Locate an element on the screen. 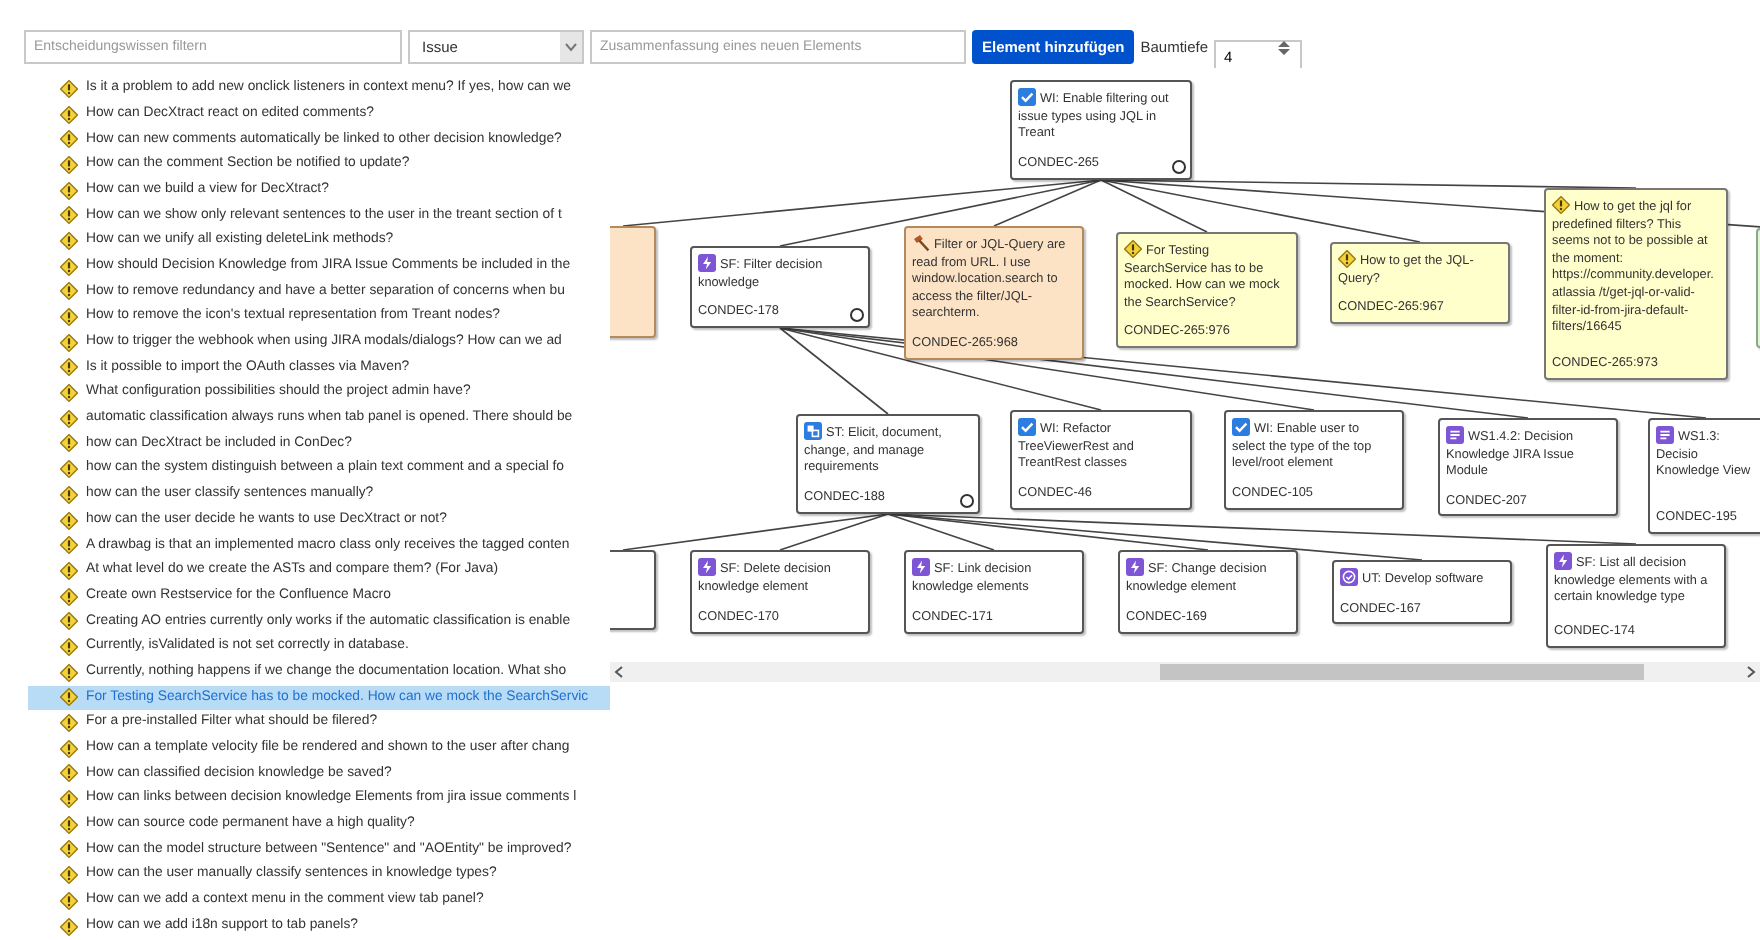  scroll-right-icon is located at coordinates (1751, 672).